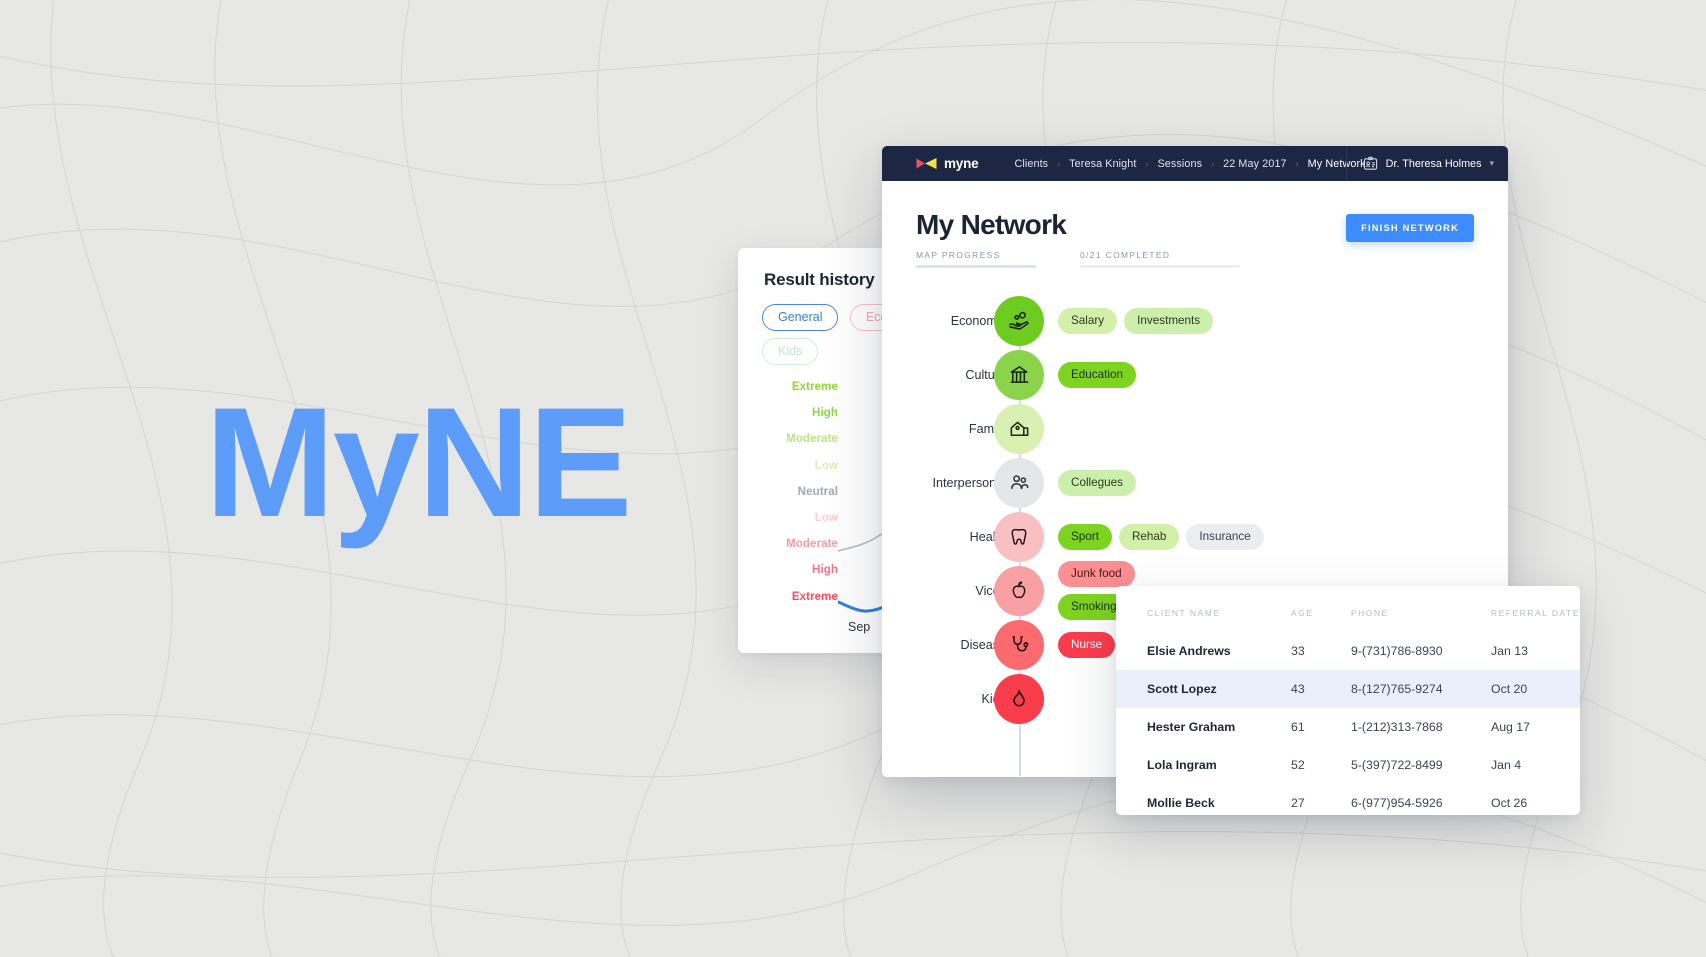 Image resolution: width=1706 pixels, height=957 pixels. I want to click on network-tag: Salary, so click(1088, 320).